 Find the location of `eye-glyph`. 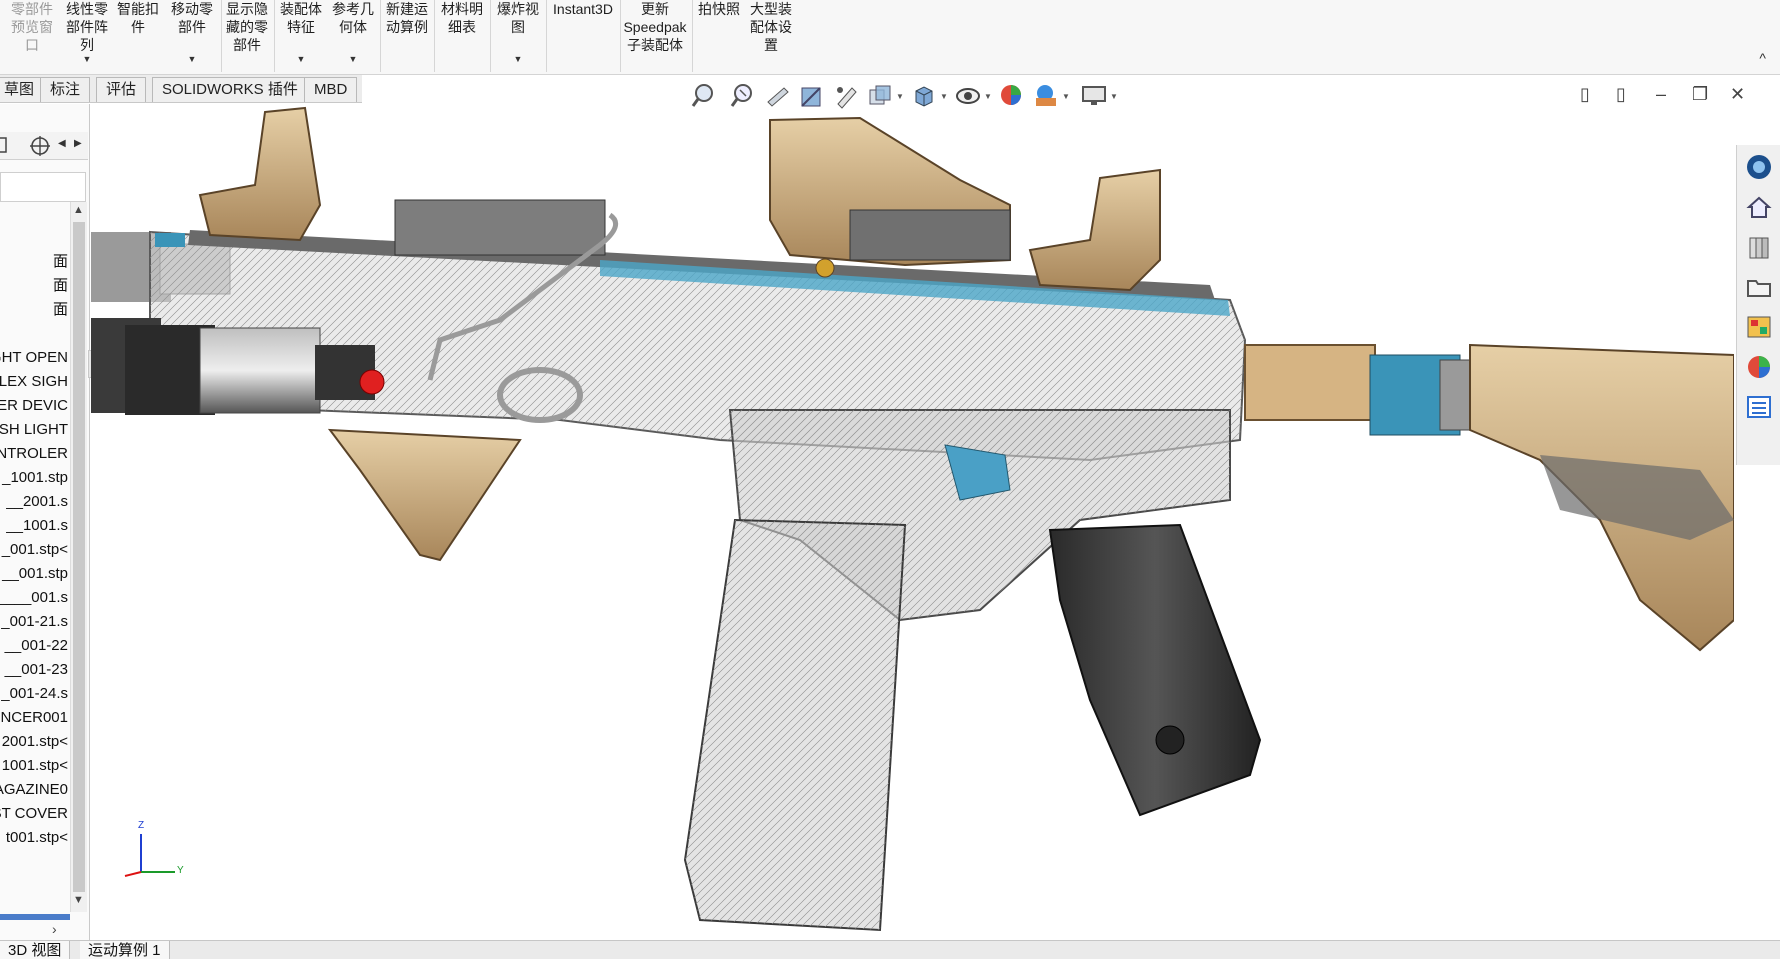

eye-glyph is located at coordinates (968, 96).